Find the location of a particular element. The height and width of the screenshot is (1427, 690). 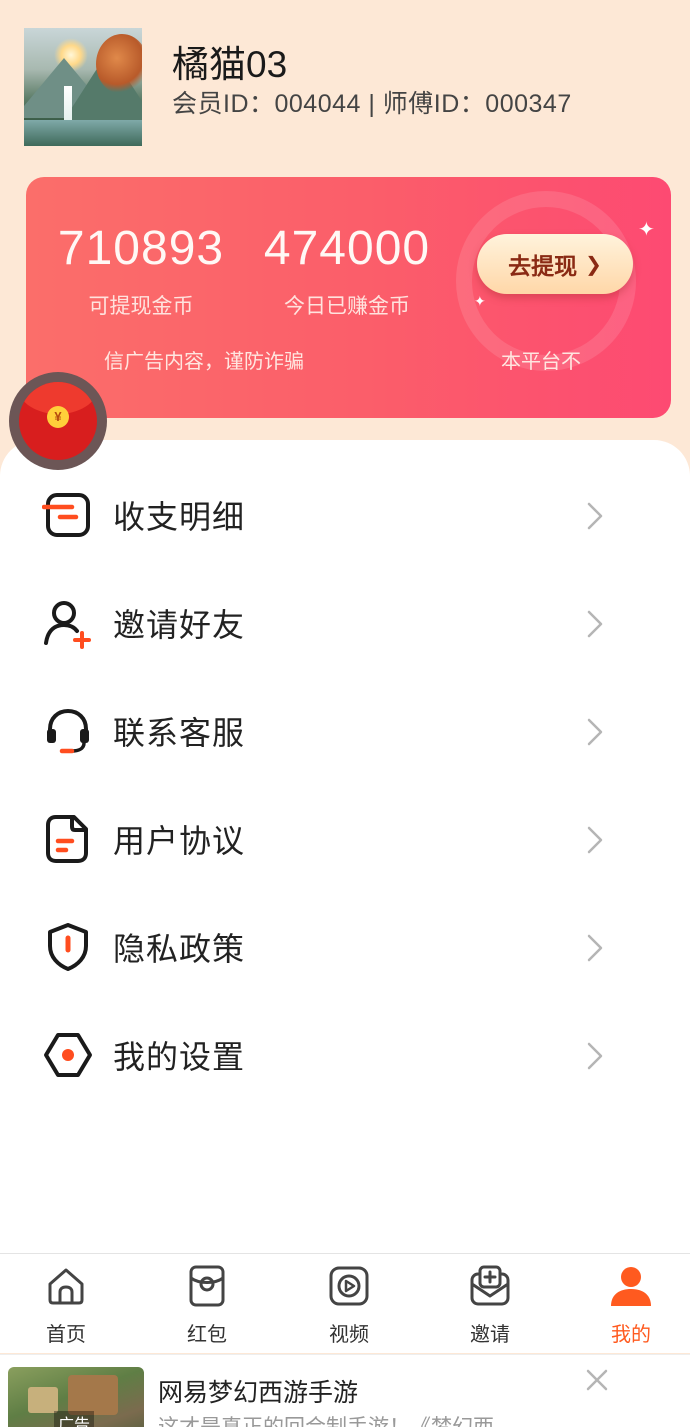

menu-item-label: 隐私政策 is located at coordinates (179, 949).